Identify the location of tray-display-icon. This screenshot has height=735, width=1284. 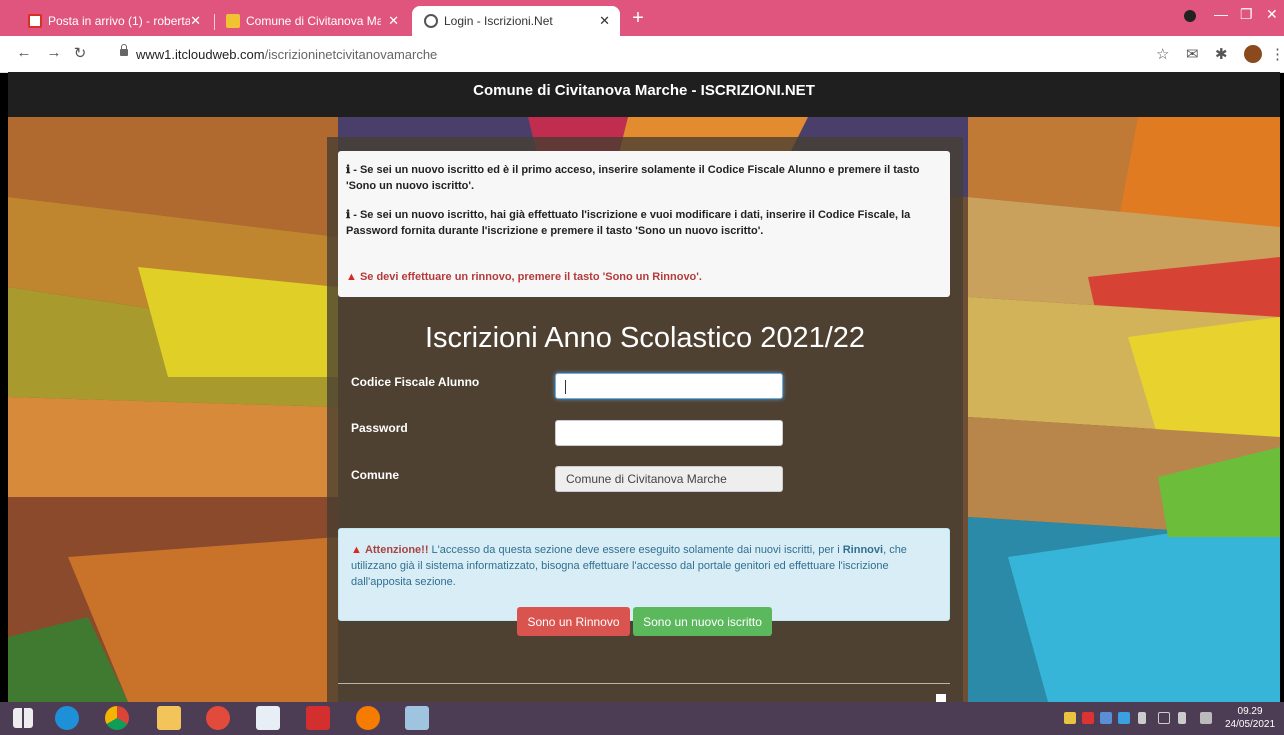
(1164, 718).